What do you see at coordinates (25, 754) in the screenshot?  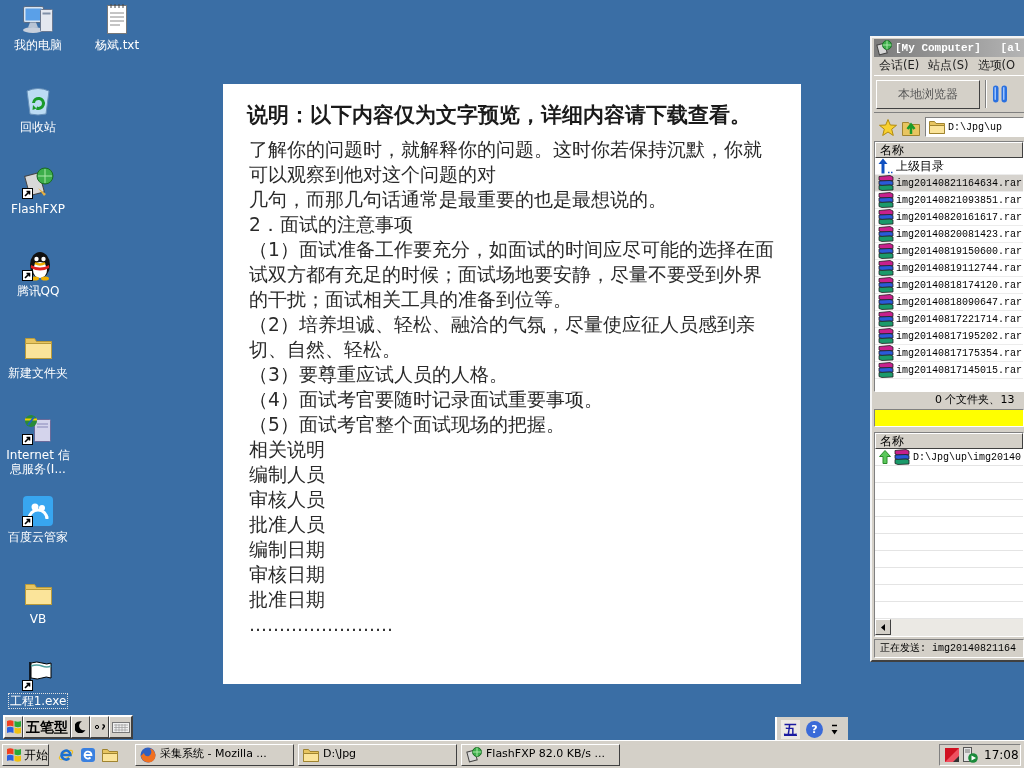 I see `start-button: 开始` at bounding box center [25, 754].